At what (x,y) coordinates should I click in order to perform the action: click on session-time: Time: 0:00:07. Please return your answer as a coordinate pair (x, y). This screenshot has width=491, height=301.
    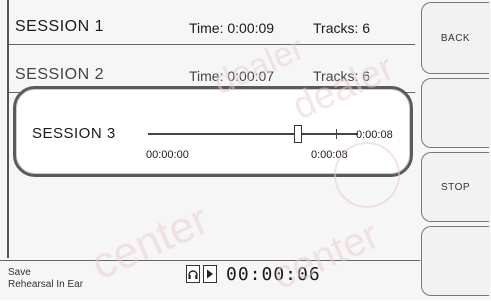
    Looking at the image, I should click on (232, 76).